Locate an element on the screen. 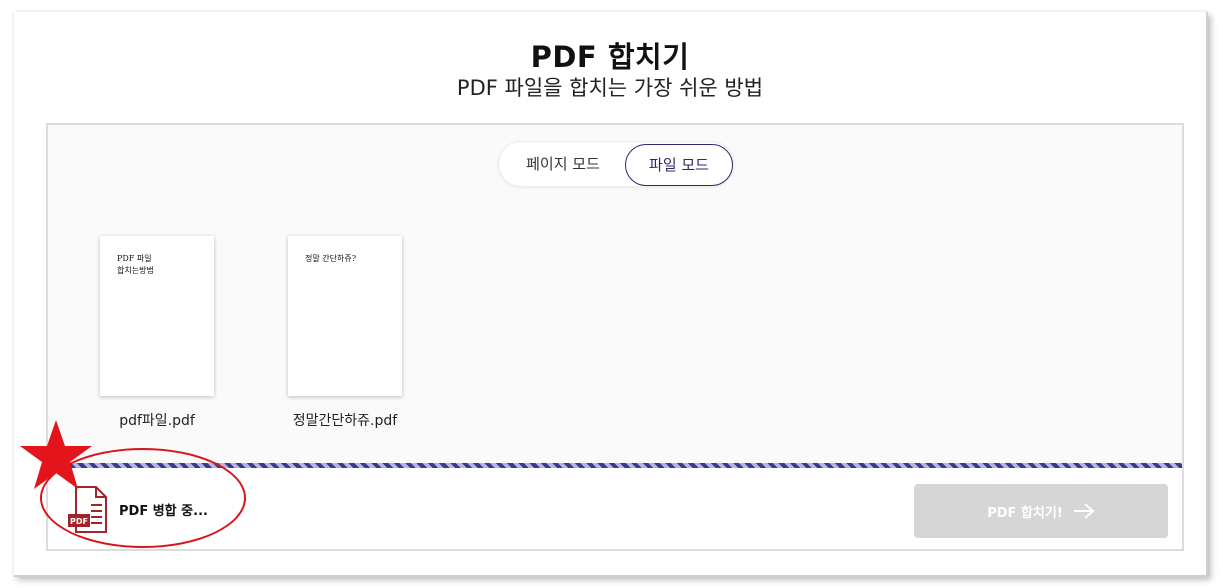 This screenshot has width=1223, height=588. thumbnail-text-line: 합치는방법 is located at coordinates (135, 270).